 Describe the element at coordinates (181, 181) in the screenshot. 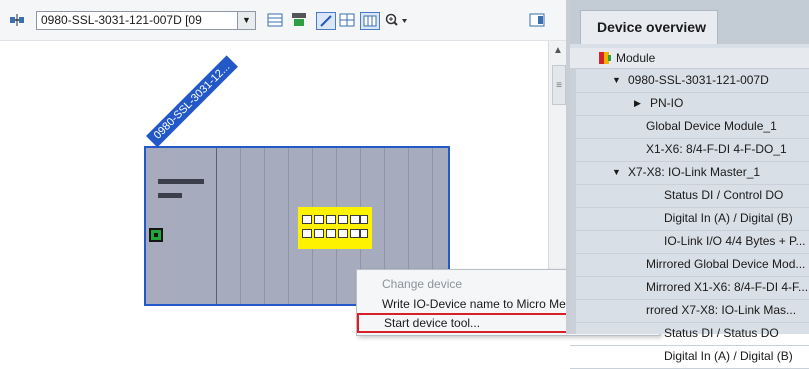

I see `status-bar` at that location.